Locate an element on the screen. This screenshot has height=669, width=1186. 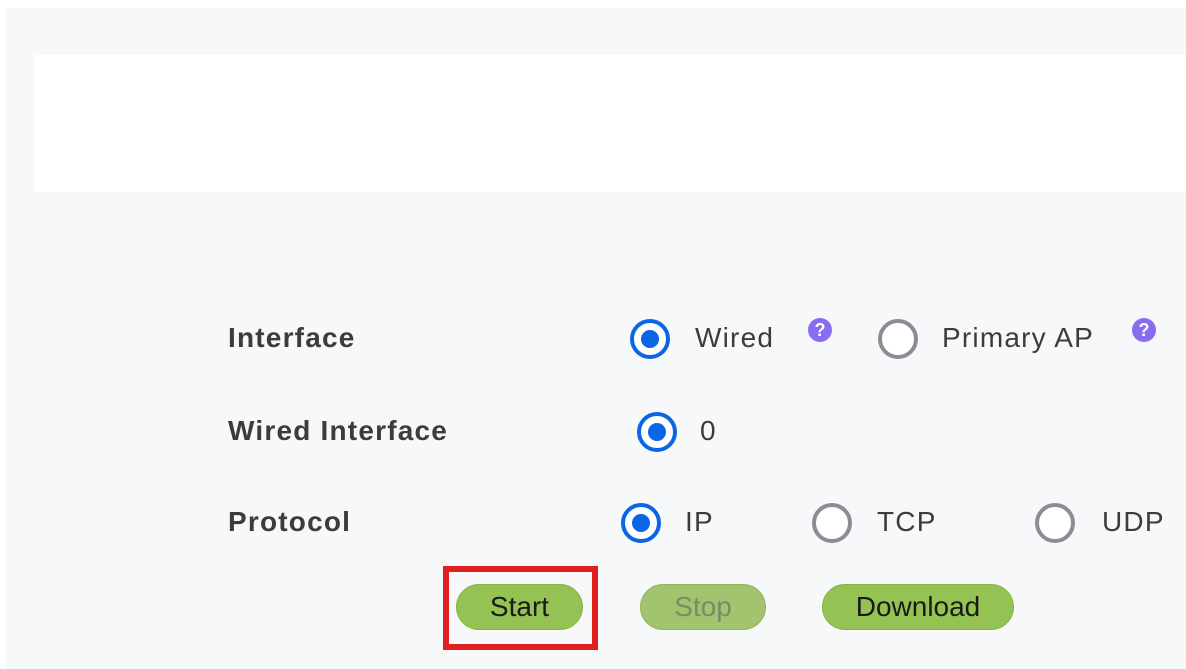
protocol-option-tcp: TCP is located at coordinates (907, 522).